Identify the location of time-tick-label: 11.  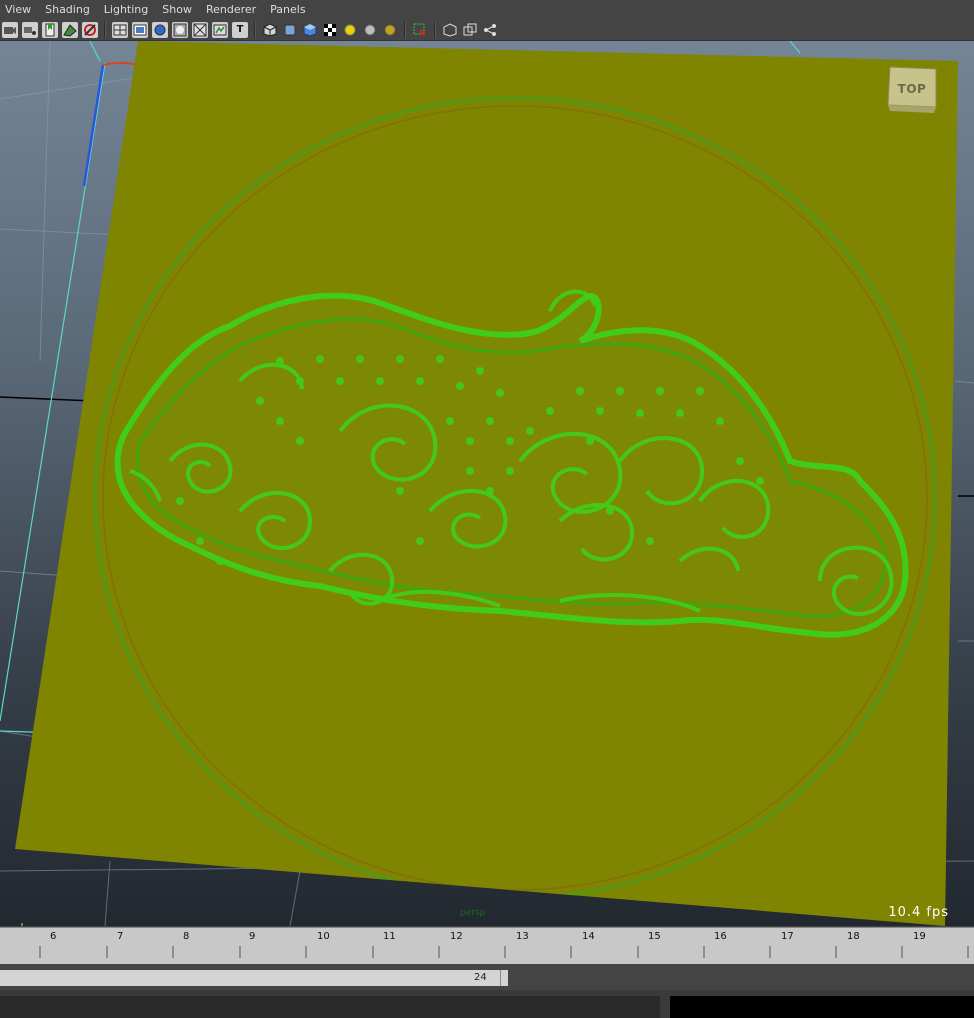
(389, 936).